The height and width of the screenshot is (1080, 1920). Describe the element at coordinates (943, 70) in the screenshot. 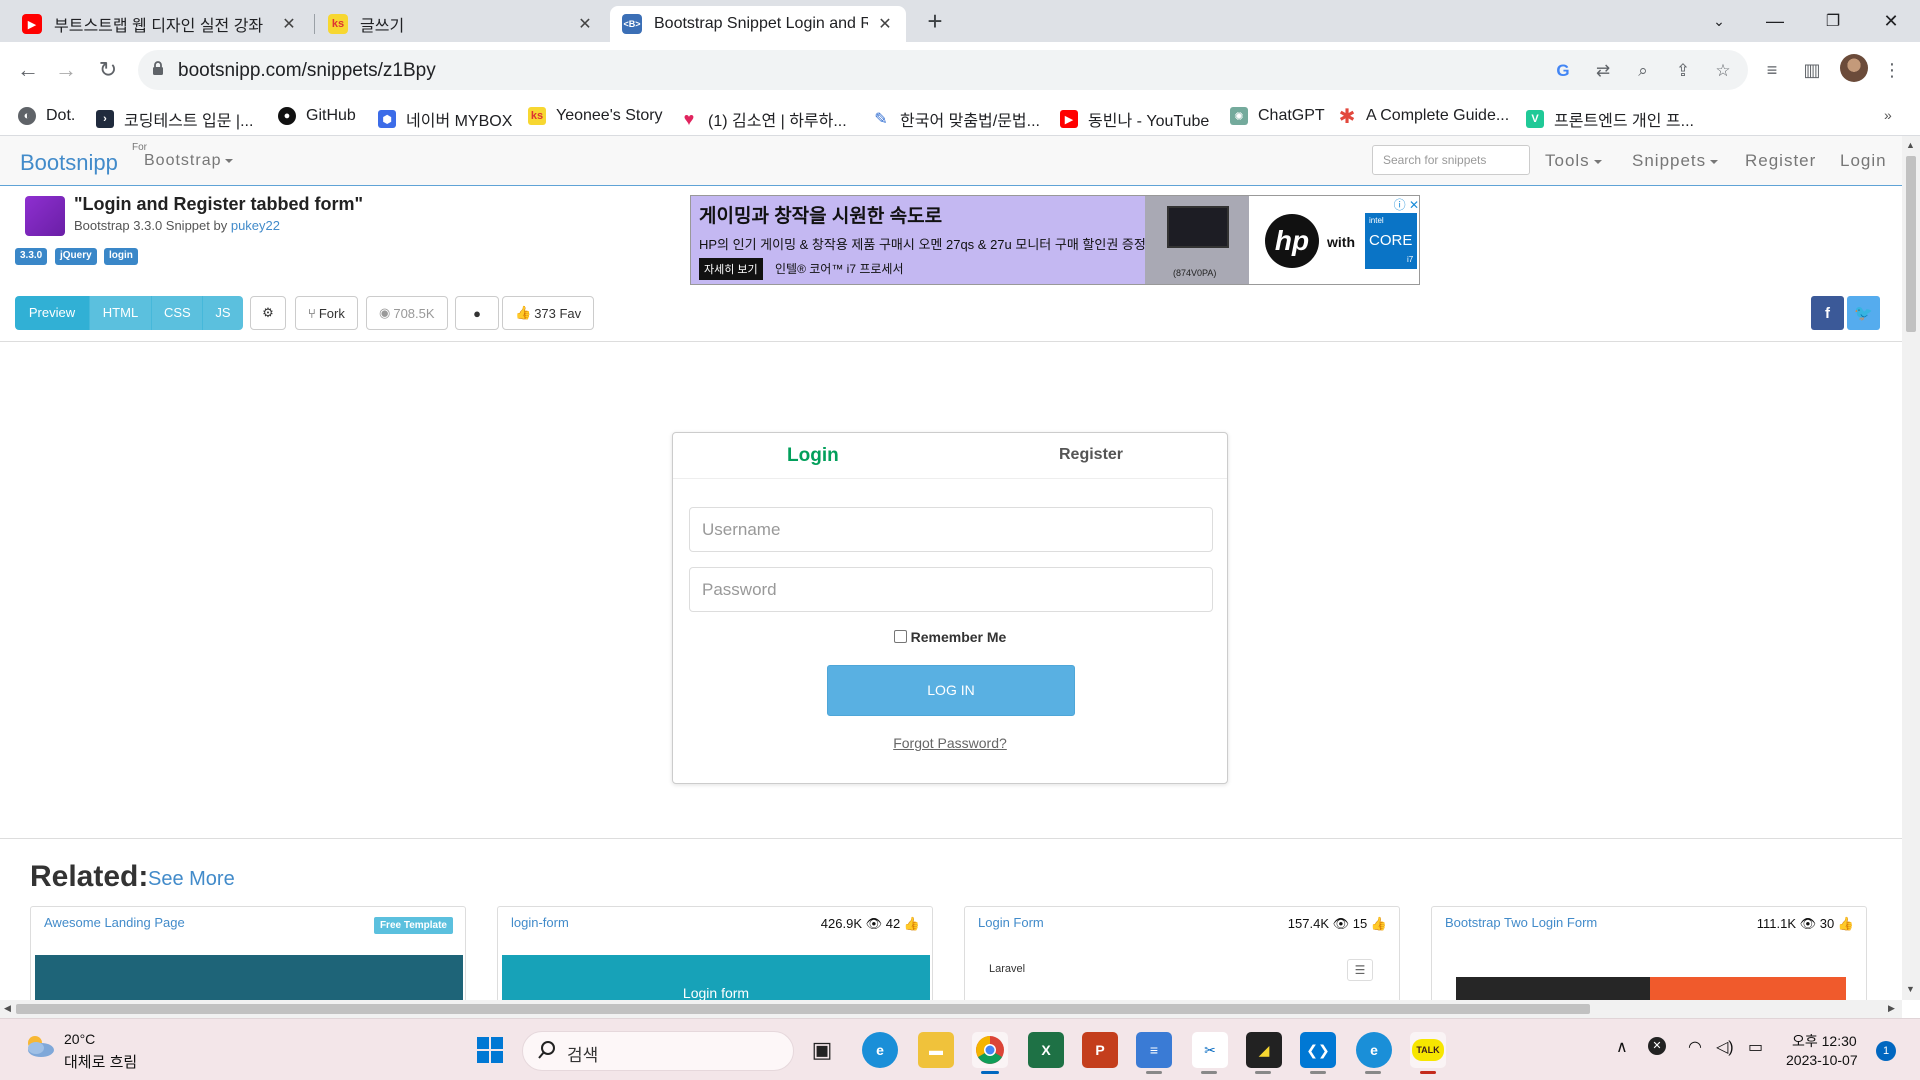

I see `address-bar: bootsnipp.com/snippets/z1Bpy G ⇄ ⌕ ⇪ ☆` at that location.